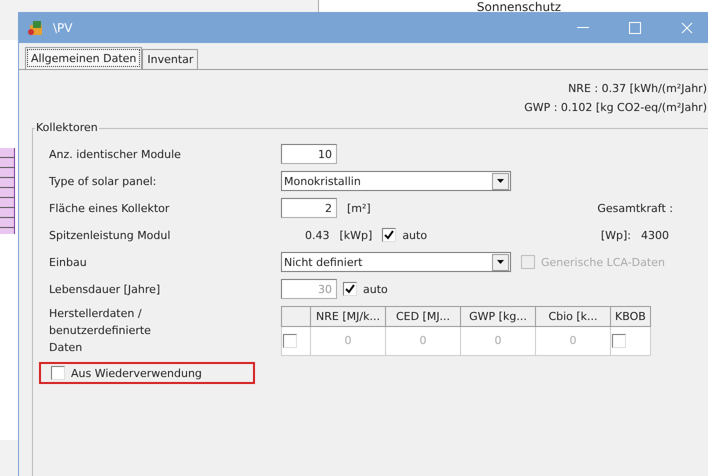  Describe the element at coordinates (63, 28) in the screenshot. I see `window-title: \PV` at that location.